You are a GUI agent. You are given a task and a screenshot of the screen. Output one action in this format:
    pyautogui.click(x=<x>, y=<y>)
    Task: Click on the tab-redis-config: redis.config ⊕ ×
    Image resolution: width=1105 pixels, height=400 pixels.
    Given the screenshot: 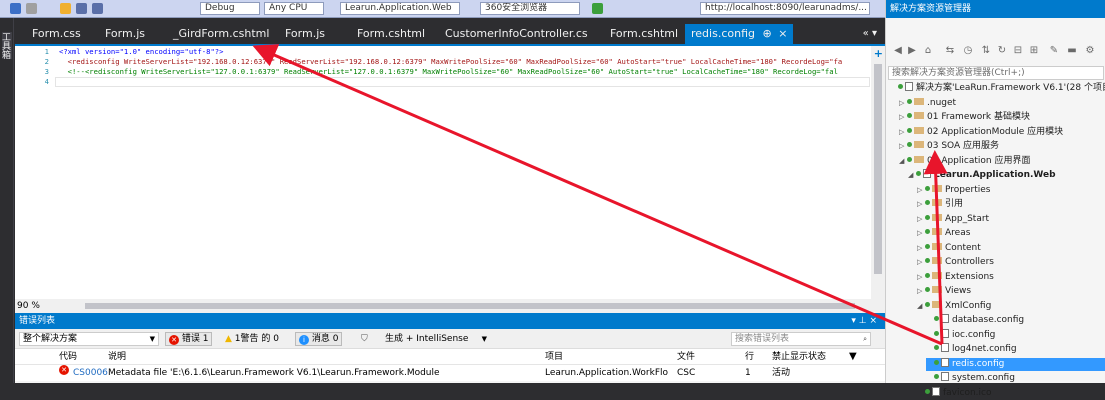 What is the action you would take?
    pyautogui.click(x=739, y=34)
    